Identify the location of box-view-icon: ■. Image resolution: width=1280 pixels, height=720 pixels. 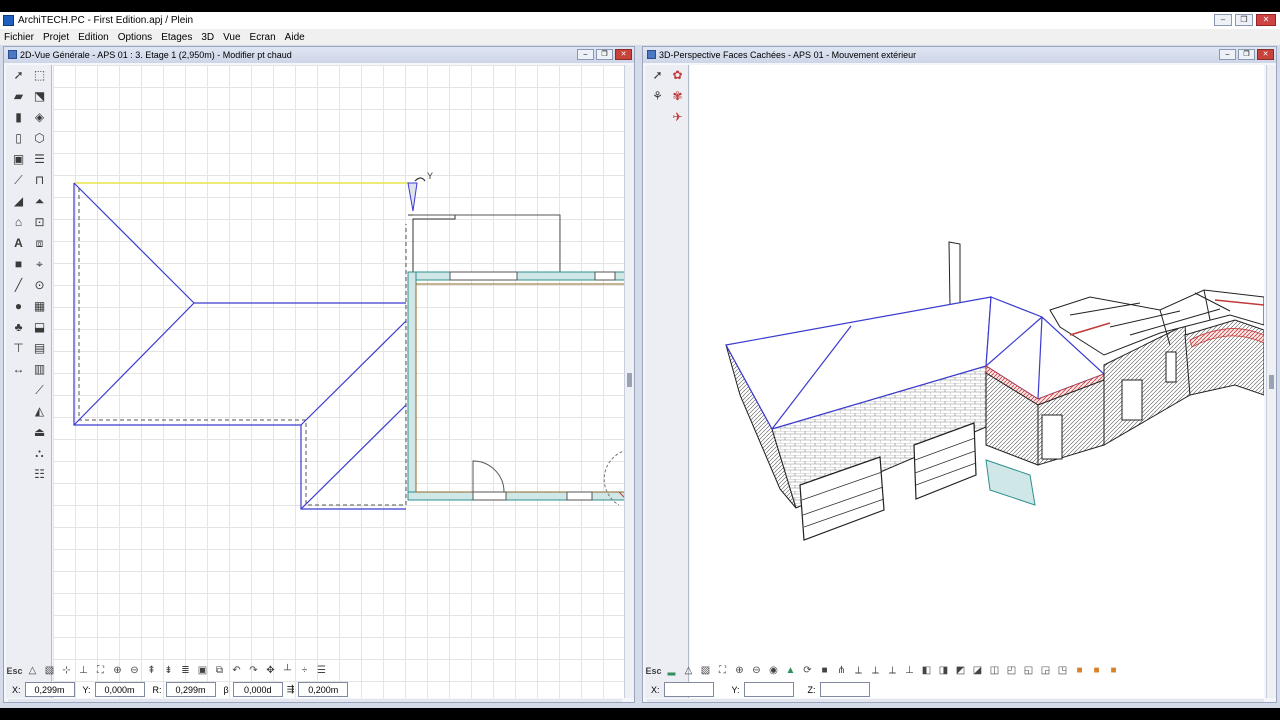
(824, 671).